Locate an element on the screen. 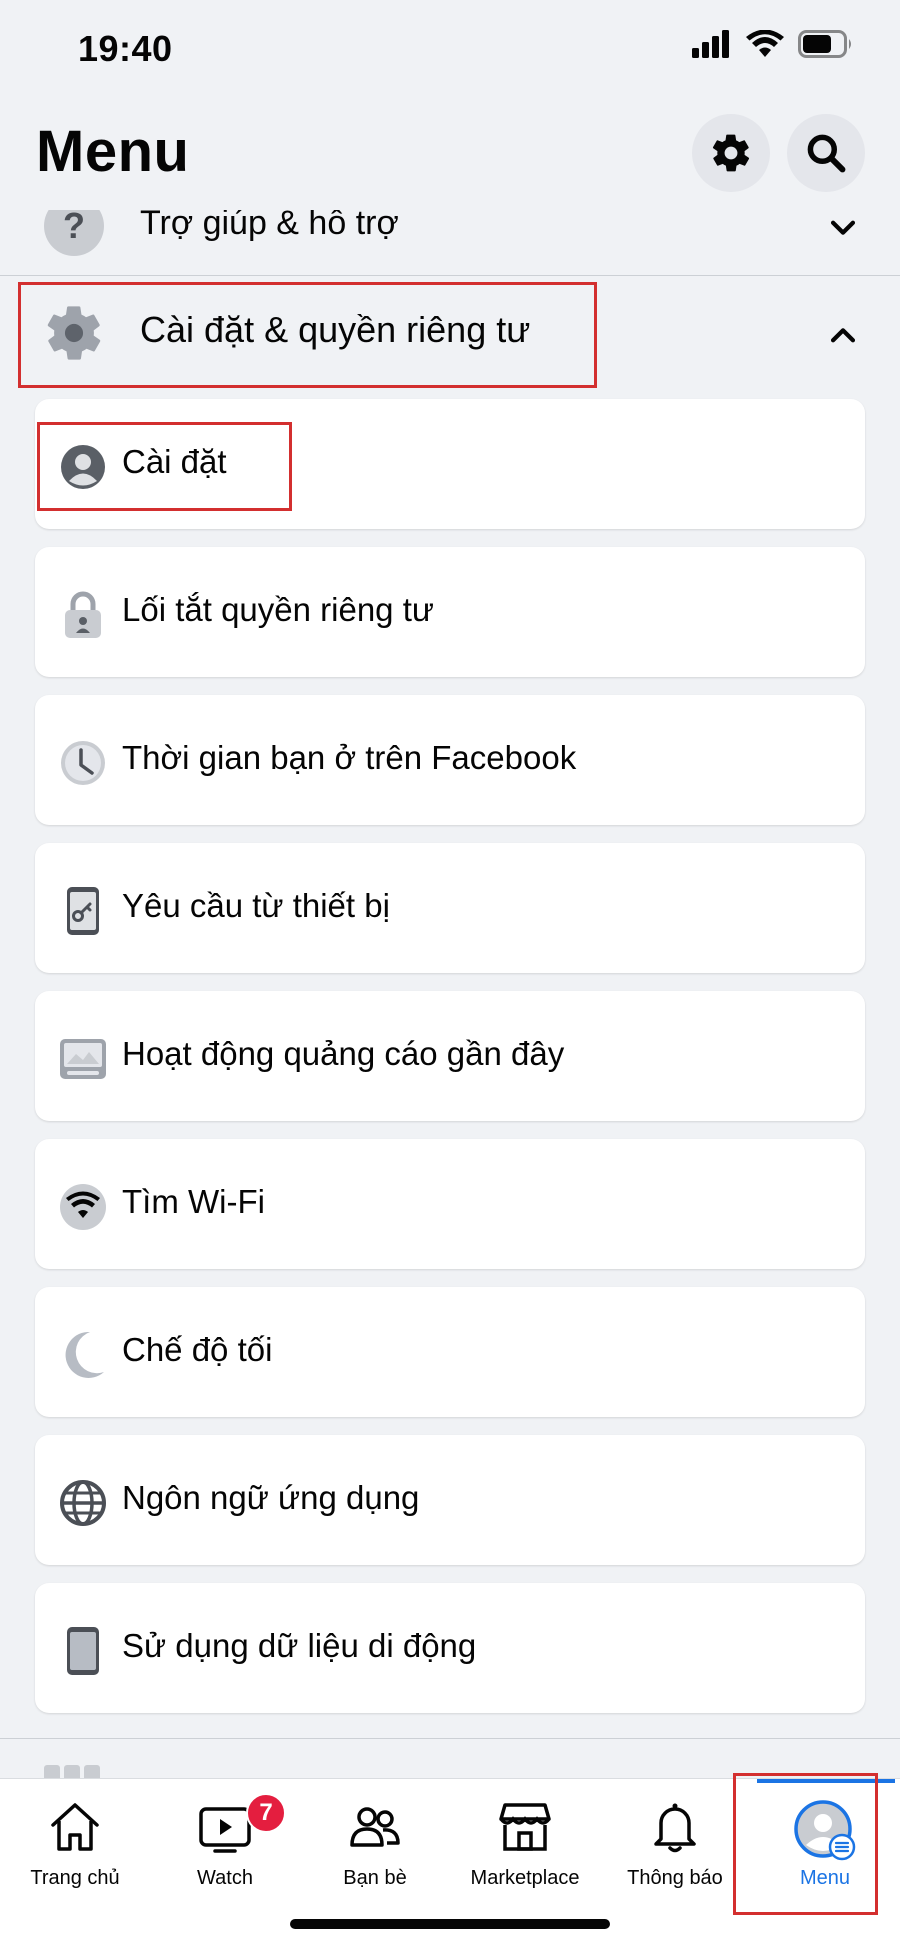 The width and height of the screenshot is (900, 1947). menu-item-device-requests: Yêu cầu từ thiết bị is located at coordinates (450, 908).